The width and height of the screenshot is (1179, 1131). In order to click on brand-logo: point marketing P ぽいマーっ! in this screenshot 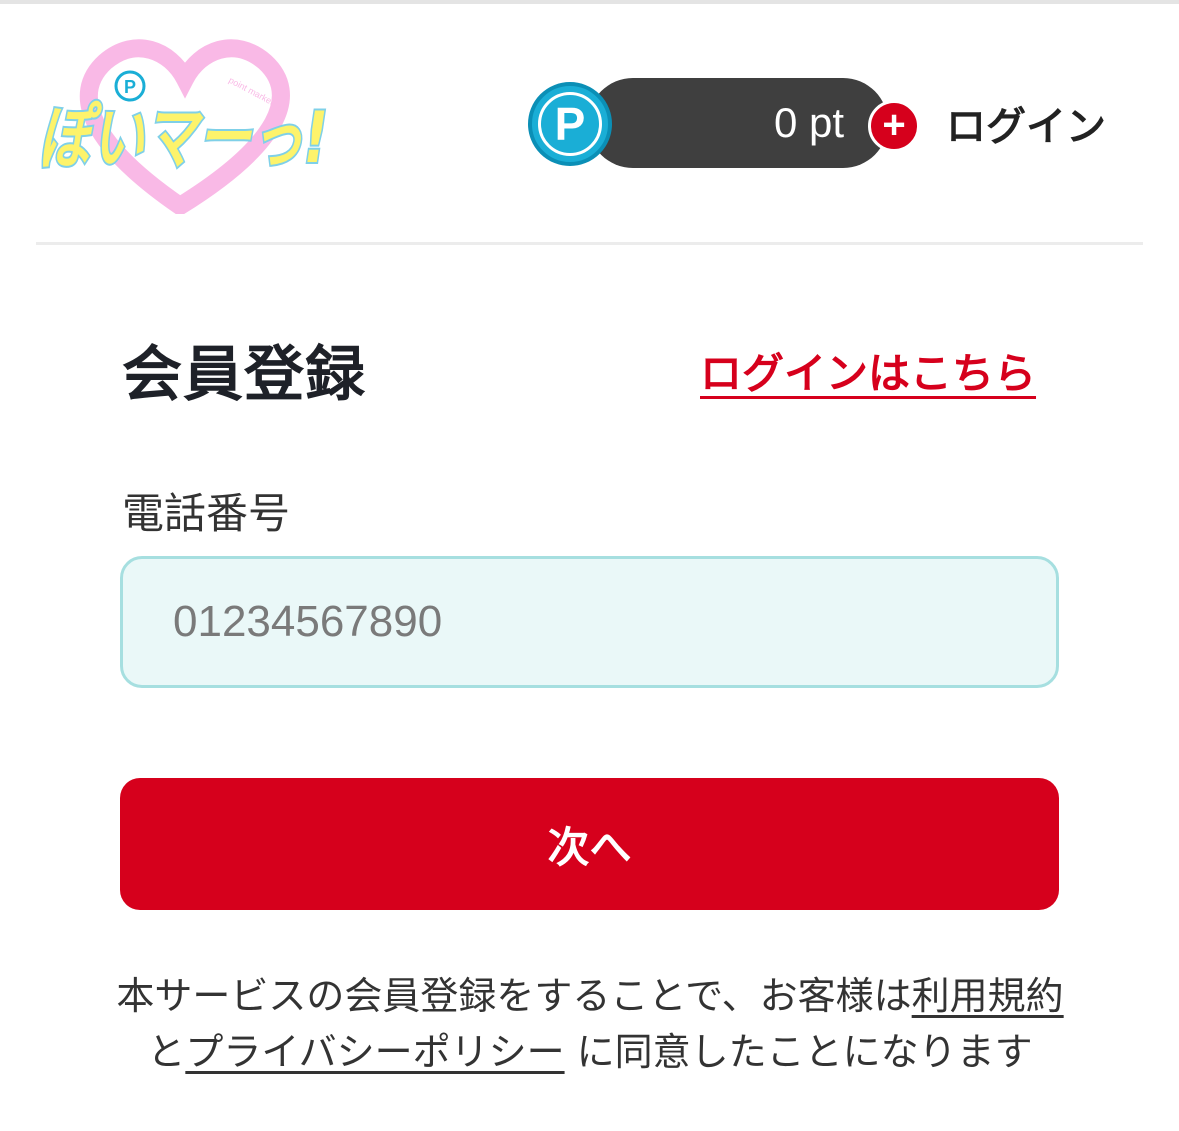, I will do `click(185, 124)`.